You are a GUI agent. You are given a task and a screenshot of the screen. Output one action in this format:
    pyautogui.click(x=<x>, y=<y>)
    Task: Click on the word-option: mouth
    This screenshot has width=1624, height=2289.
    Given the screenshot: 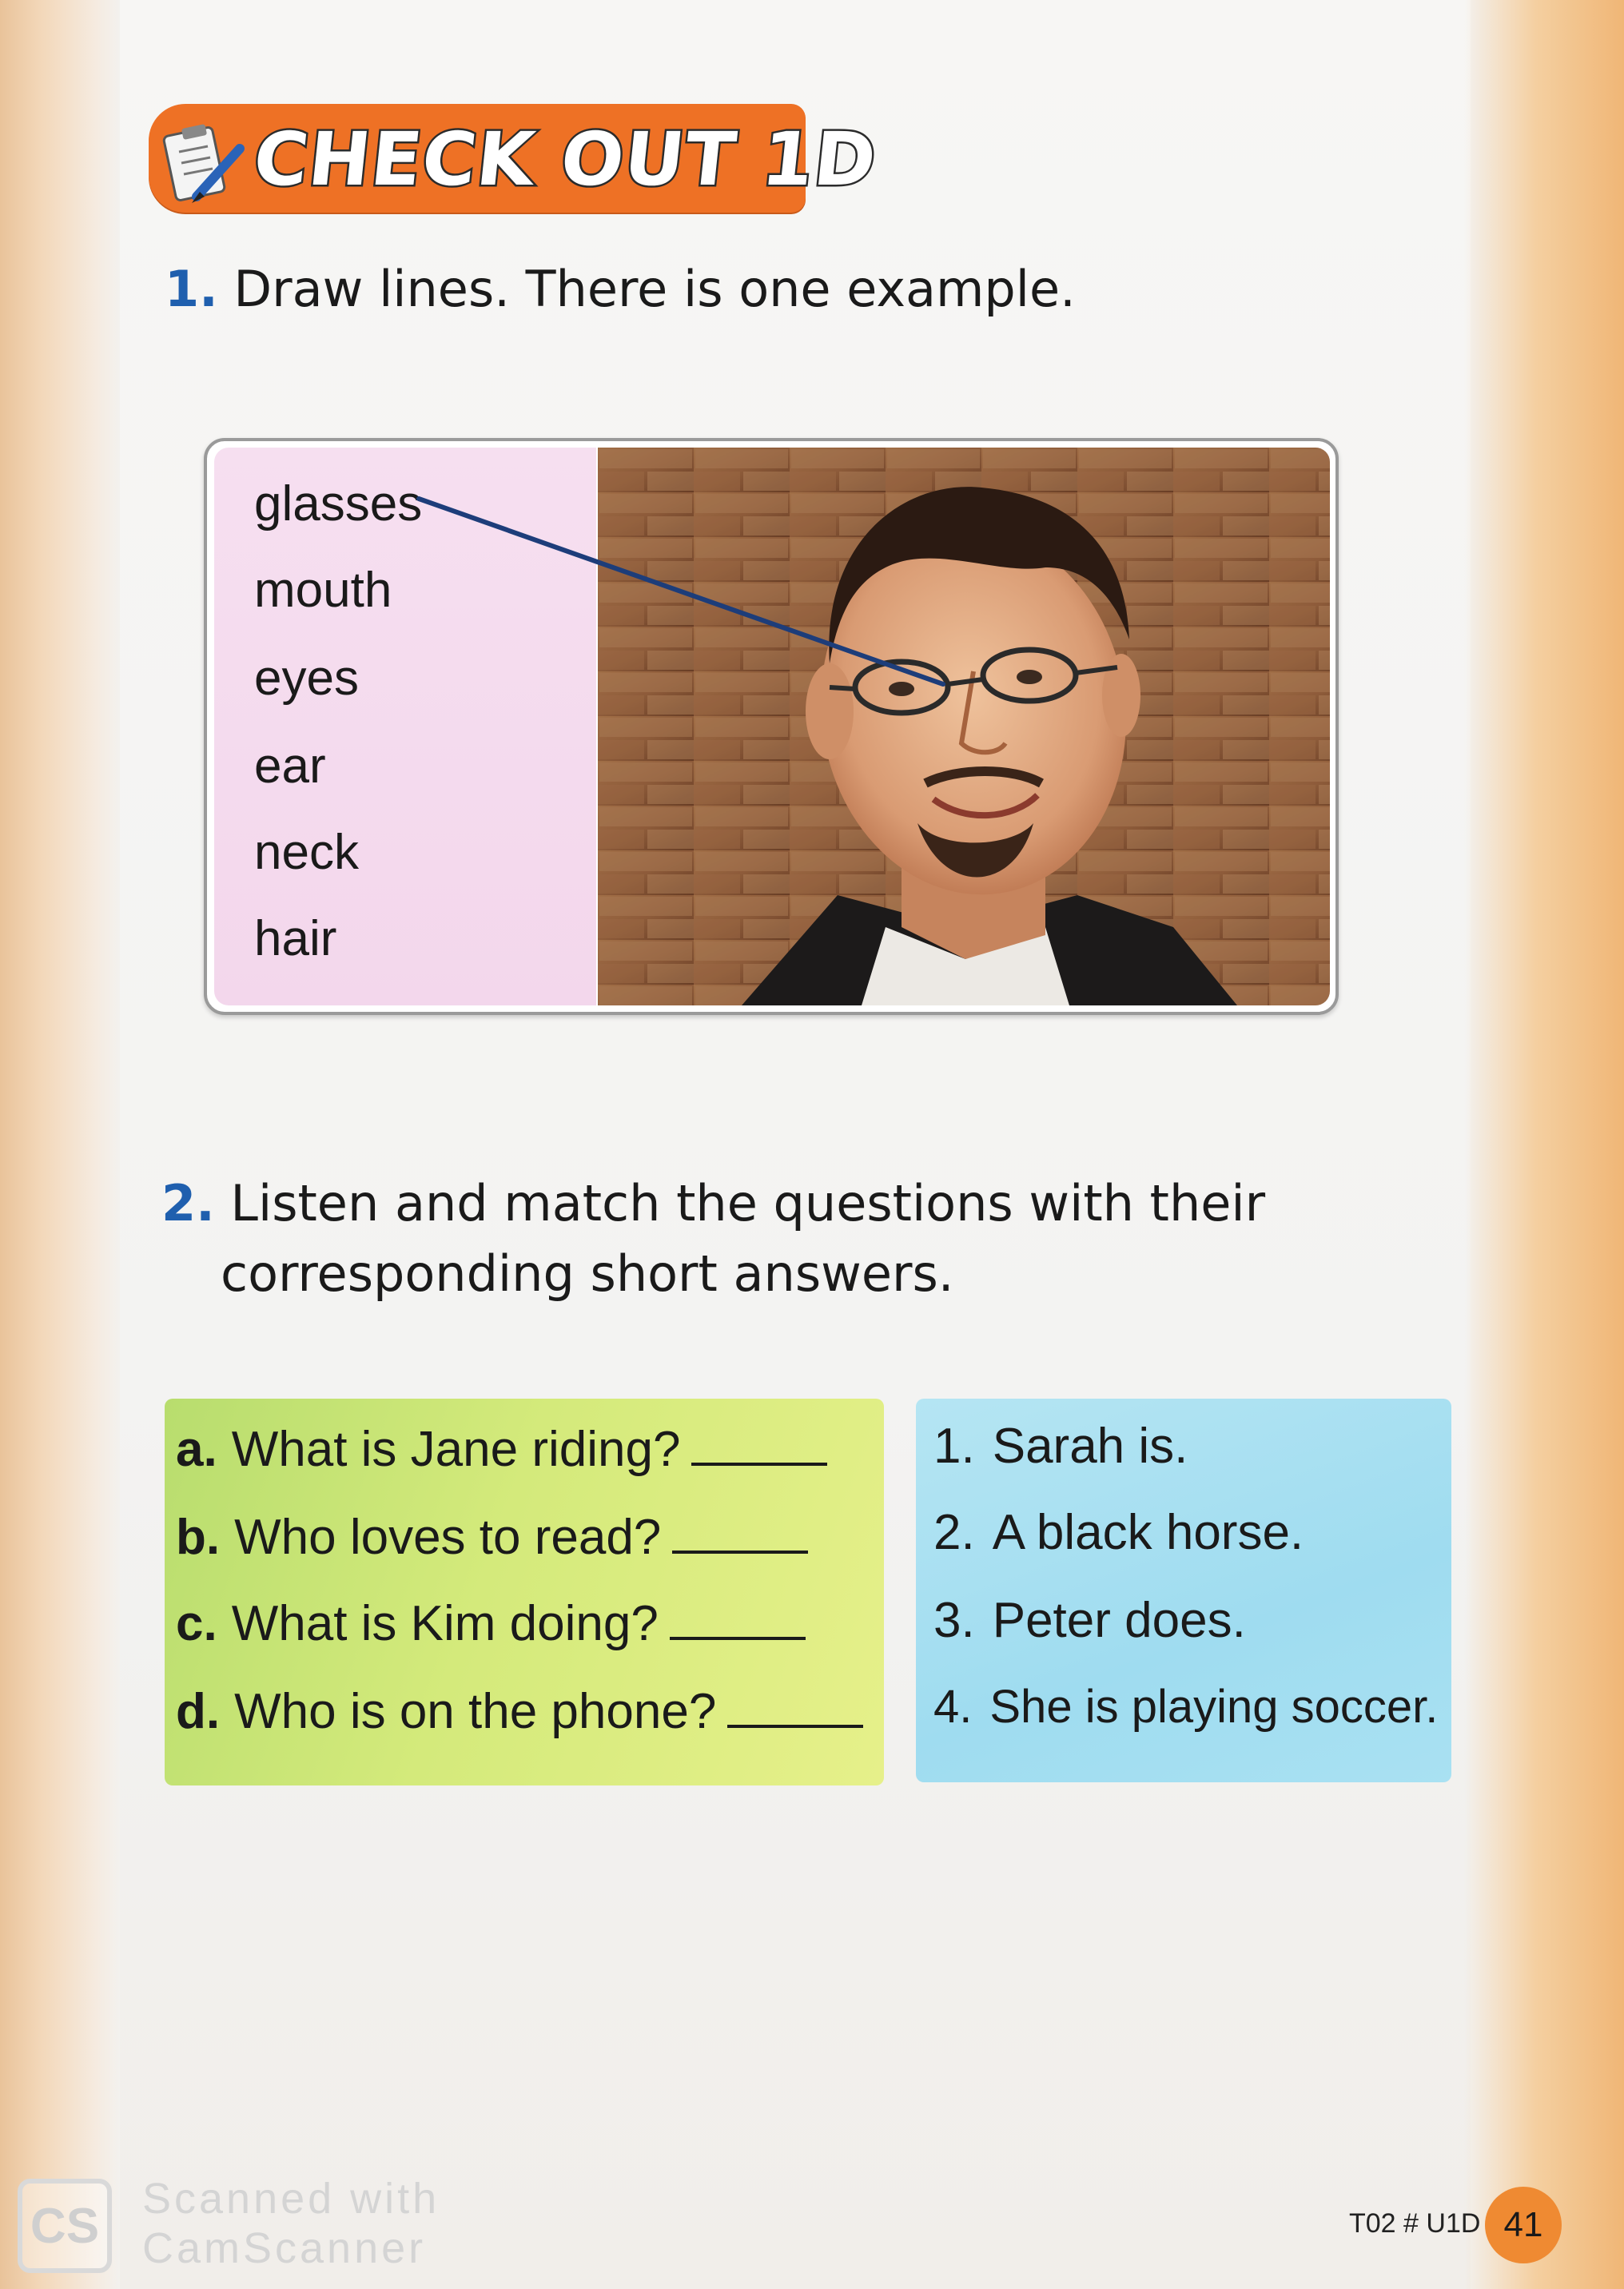 What is the action you would take?
    pyautogui.click(x=323, y=591)
    